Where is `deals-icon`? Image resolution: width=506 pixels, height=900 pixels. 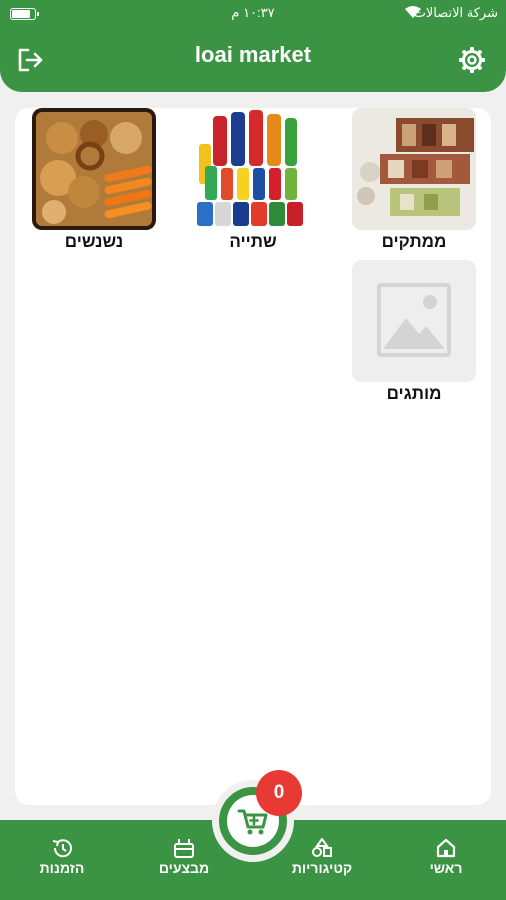 deals-icon is located at coordinates (184, 848).